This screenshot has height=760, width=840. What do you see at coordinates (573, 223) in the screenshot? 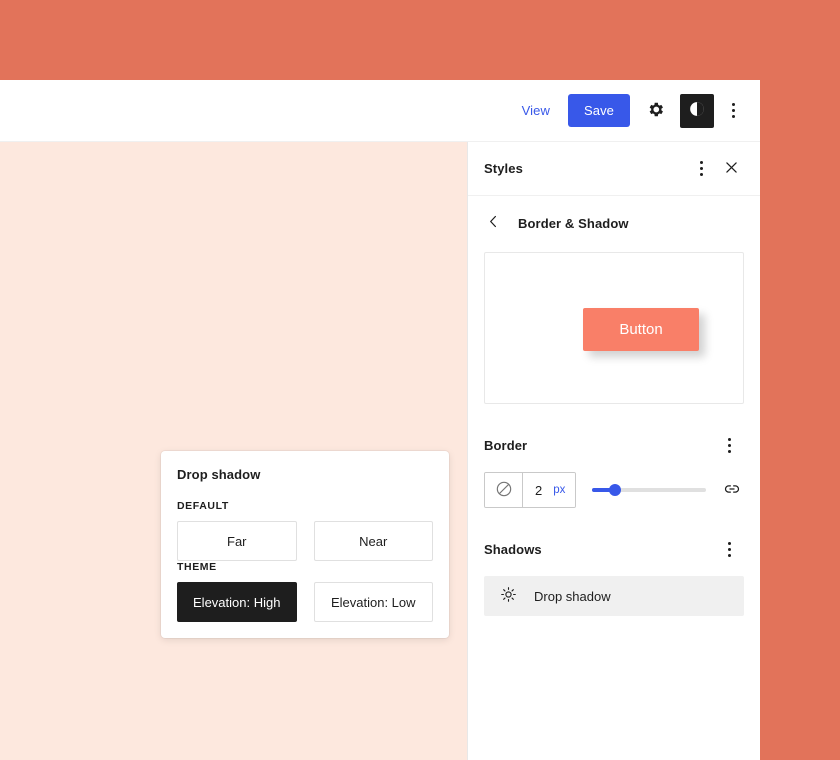
I see `panel-title: Border & Shadow` at bounding box center [573, 223].